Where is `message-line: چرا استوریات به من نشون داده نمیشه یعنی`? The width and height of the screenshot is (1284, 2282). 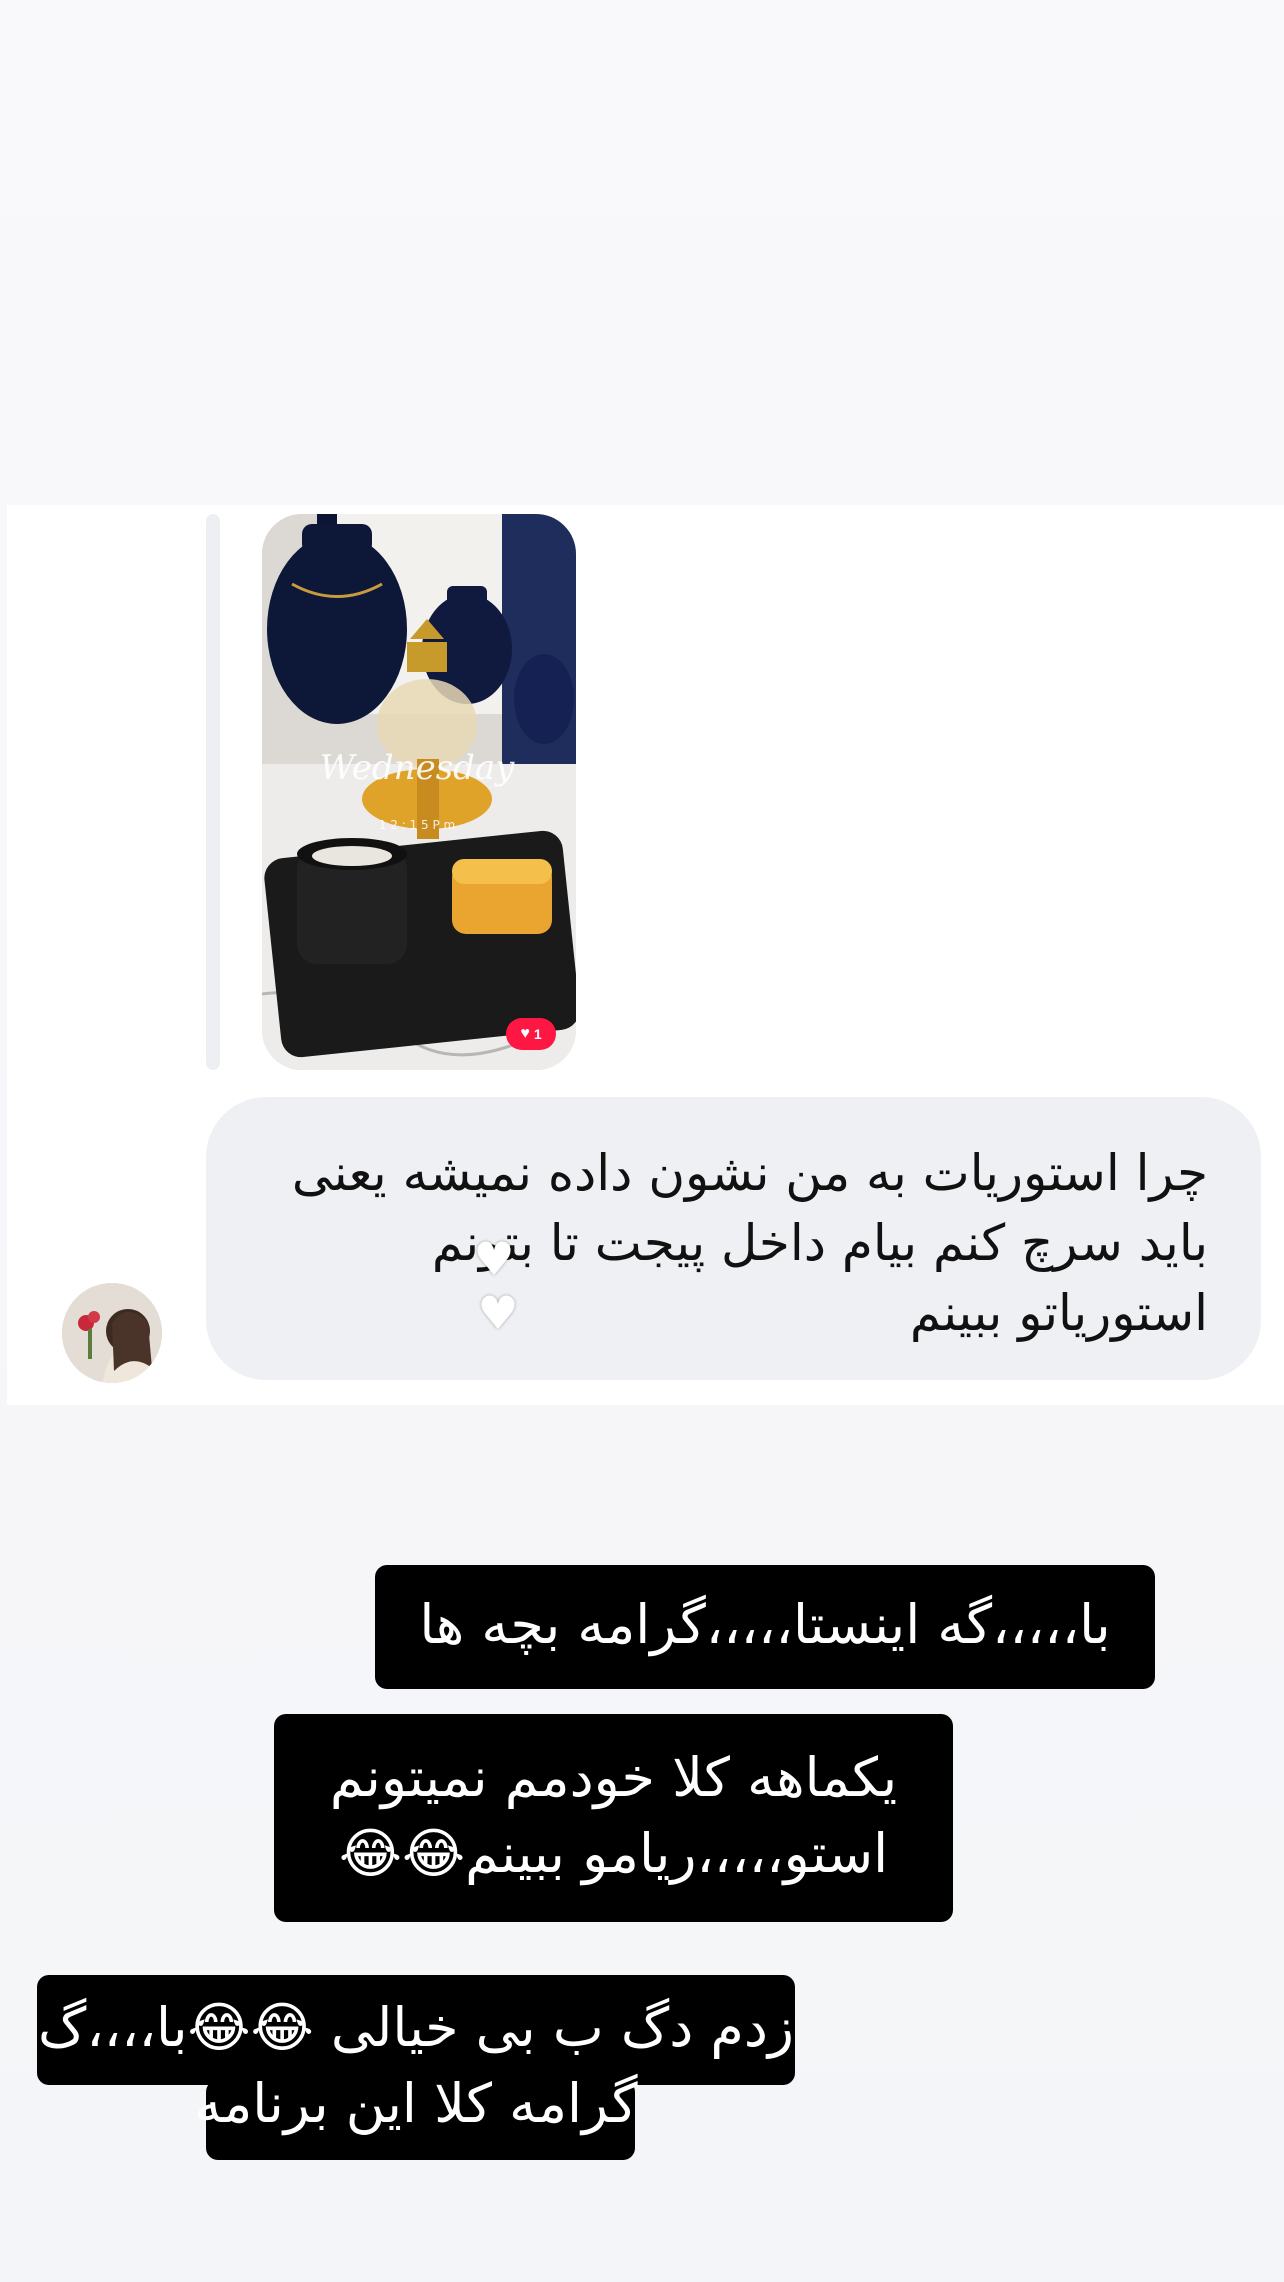 message-line: چرا استوریات به من نشون داده نمیشه یعنی is located at coordinates (749, 1173).